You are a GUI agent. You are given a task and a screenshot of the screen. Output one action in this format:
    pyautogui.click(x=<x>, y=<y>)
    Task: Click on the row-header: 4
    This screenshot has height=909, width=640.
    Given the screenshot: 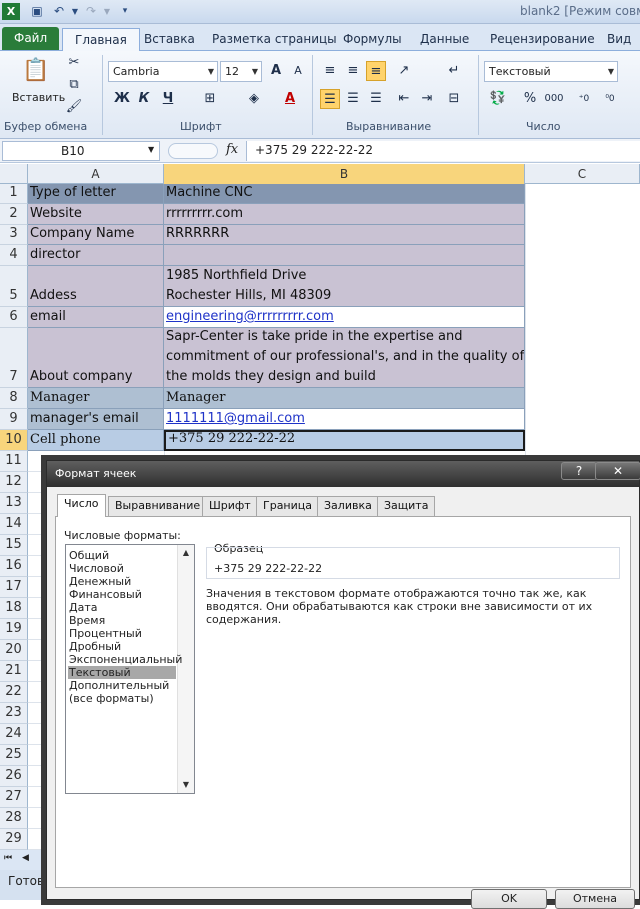 What is the action you would take?
    pyautogui.click(x=14, y=255)
    